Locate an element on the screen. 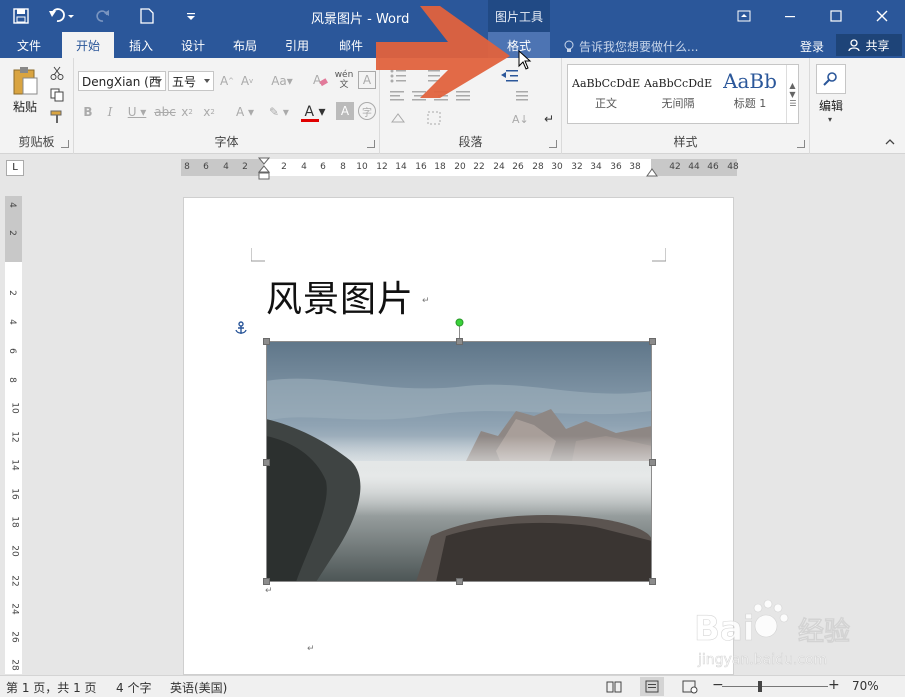  zoom-in-icon: + is located at coordinates (834, 685).